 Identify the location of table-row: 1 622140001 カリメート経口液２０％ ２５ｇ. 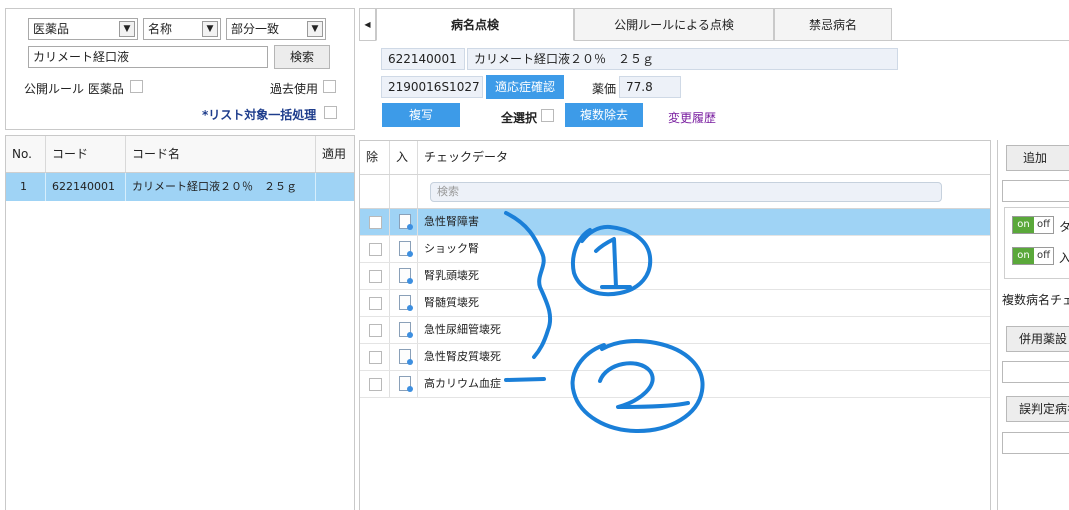
(180, 187).